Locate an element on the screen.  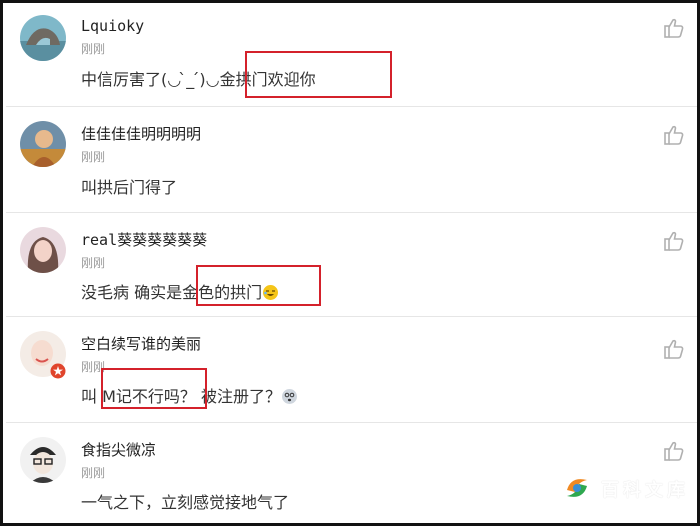
comment-text-part: 叫拱后门得了 is located at coordinates (129, 187).